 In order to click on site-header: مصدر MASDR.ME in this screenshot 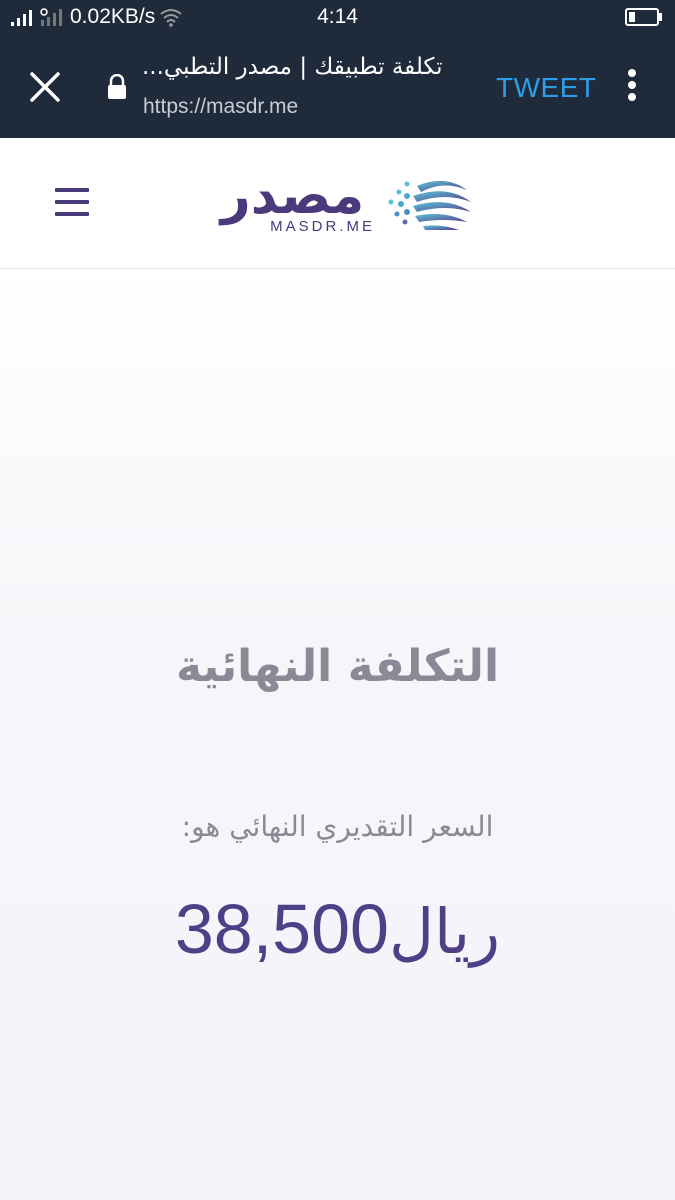, I will do `click(337, 203)`.